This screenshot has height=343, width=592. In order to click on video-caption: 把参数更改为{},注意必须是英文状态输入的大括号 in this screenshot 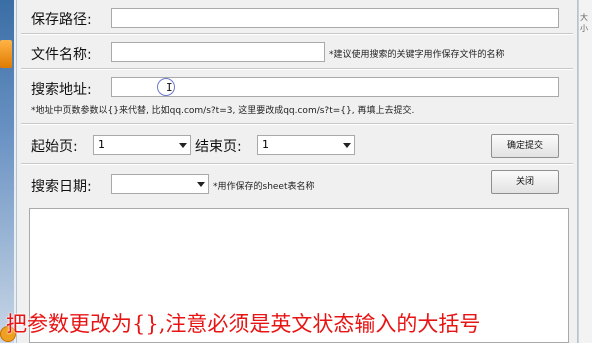, I will do `click(243, 324)`.